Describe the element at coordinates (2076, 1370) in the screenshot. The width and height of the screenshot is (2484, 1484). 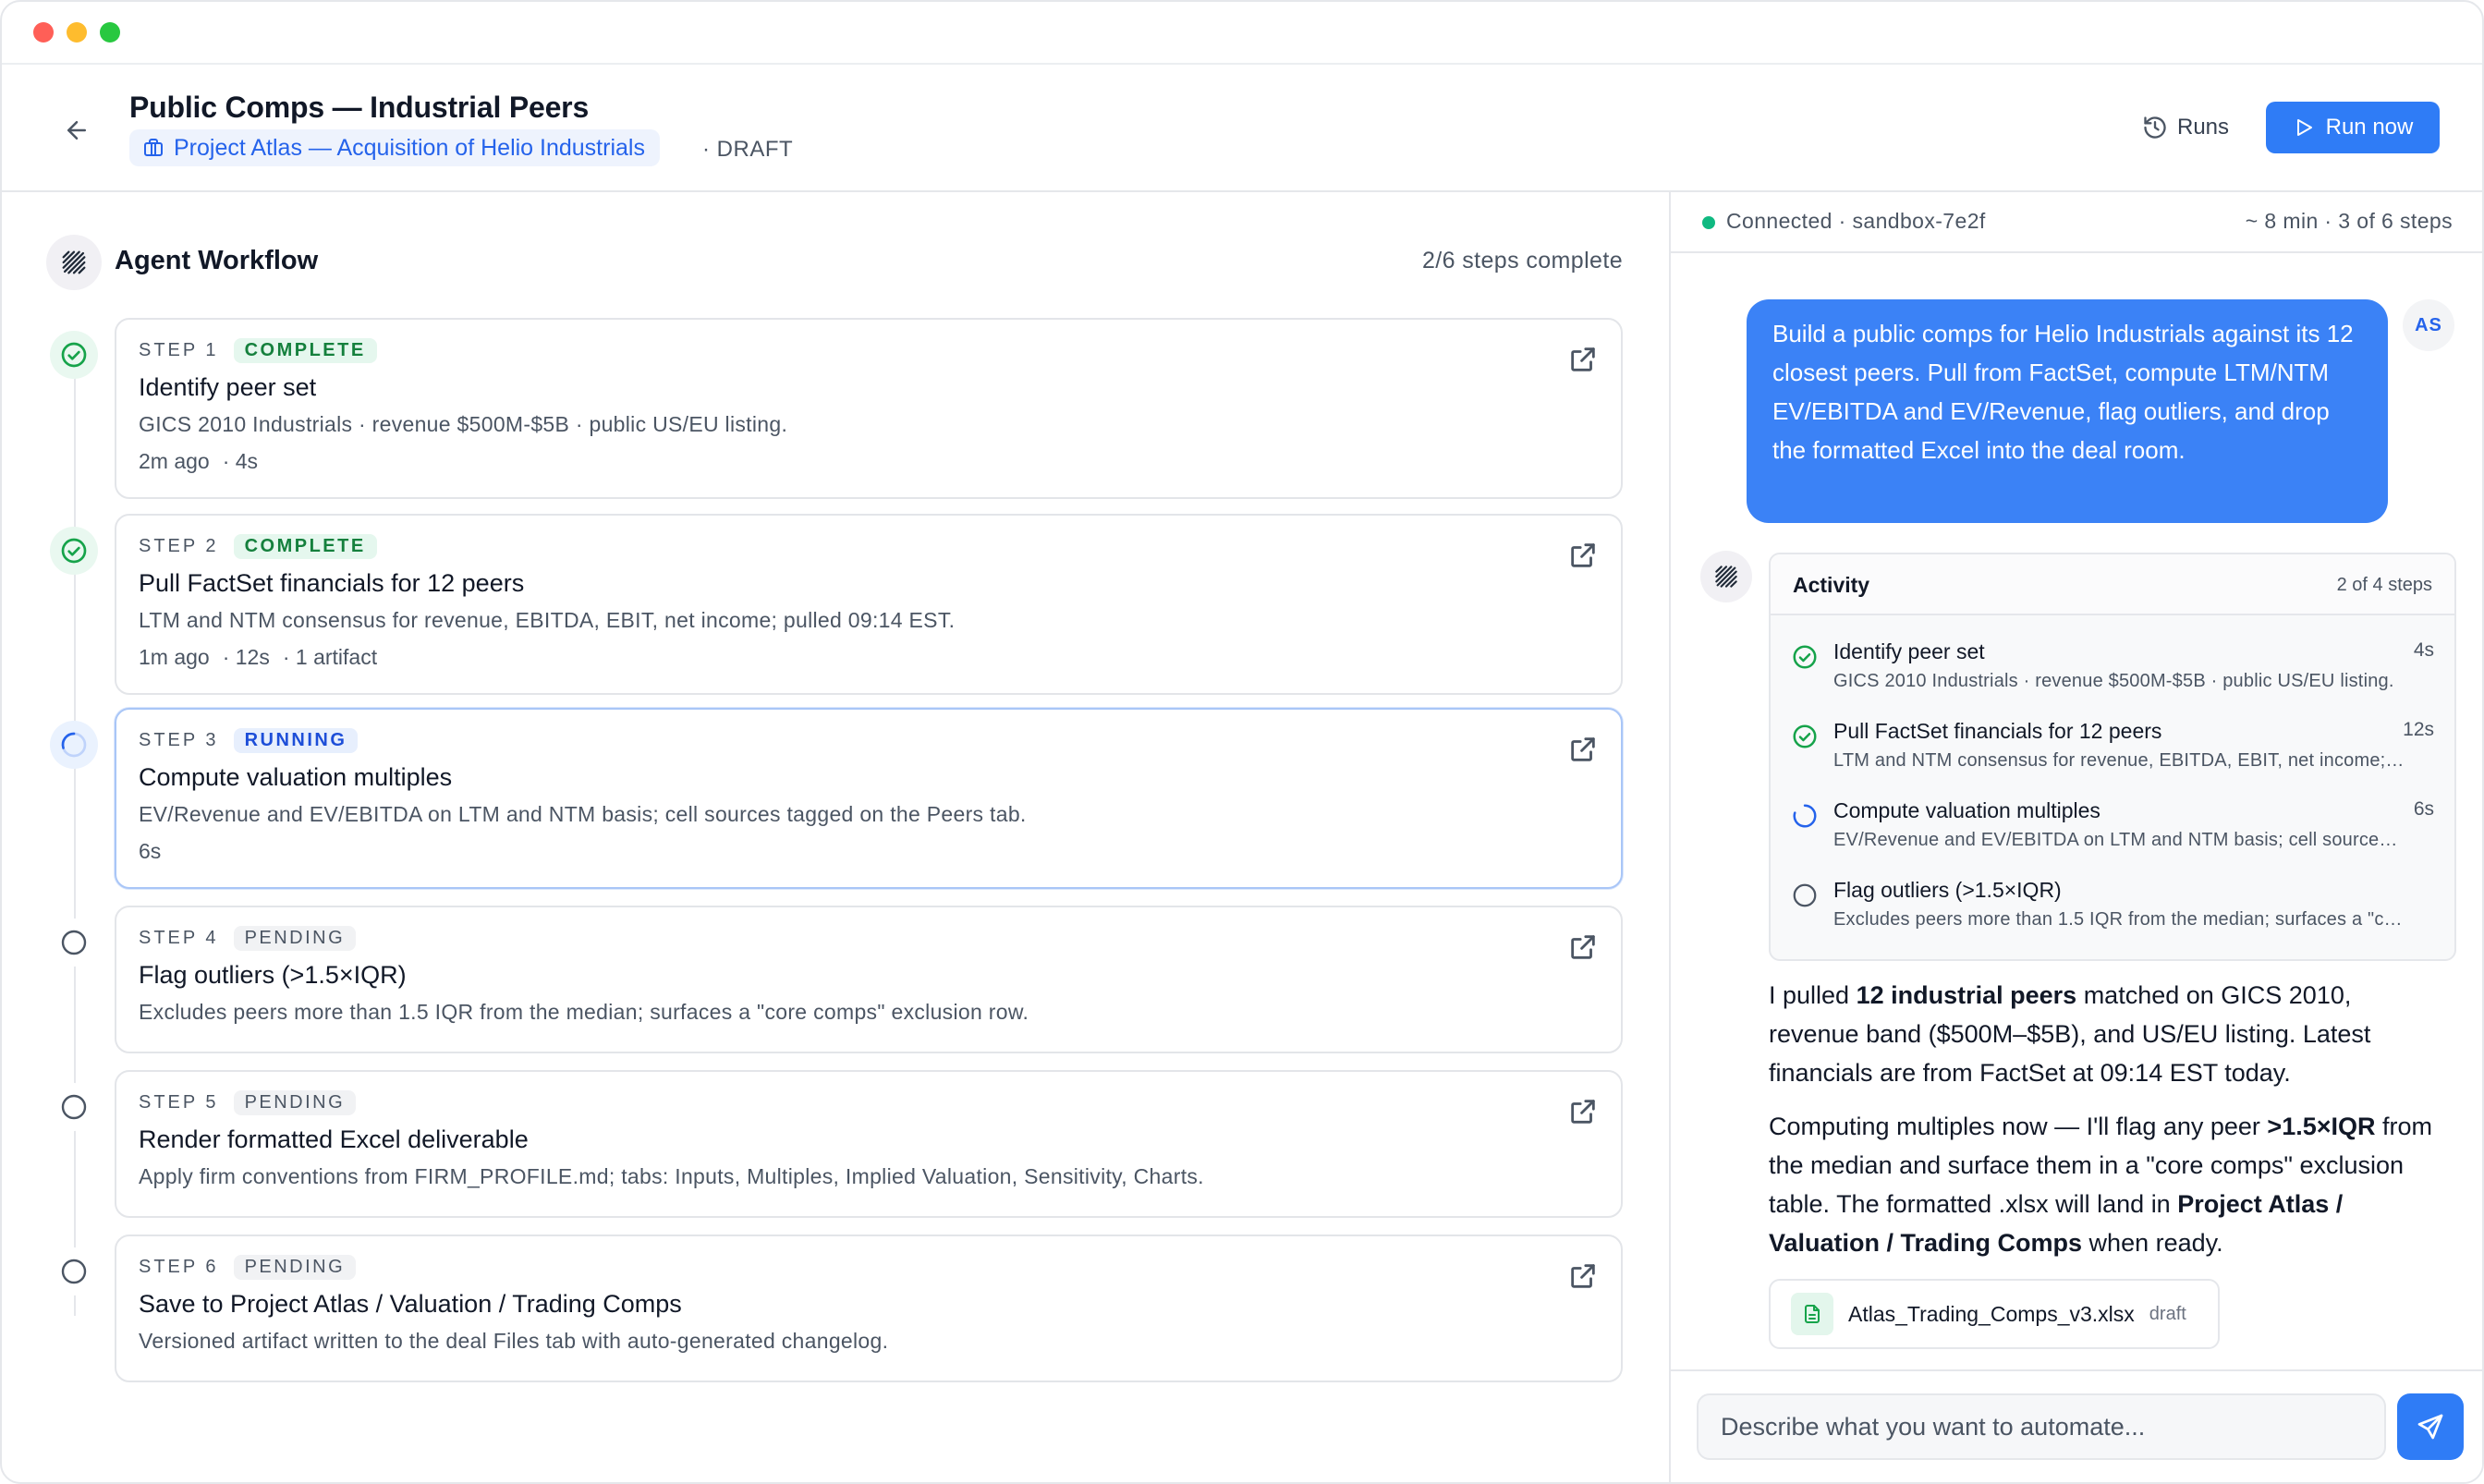
I see `composer-divider` at that location.